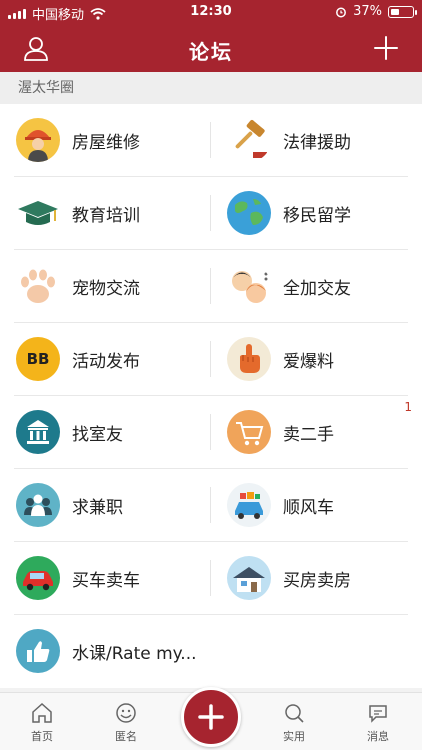 The width and height of the screenshot is (422, 750). I want to click on tab-label: 匿名, so click(126, 736).